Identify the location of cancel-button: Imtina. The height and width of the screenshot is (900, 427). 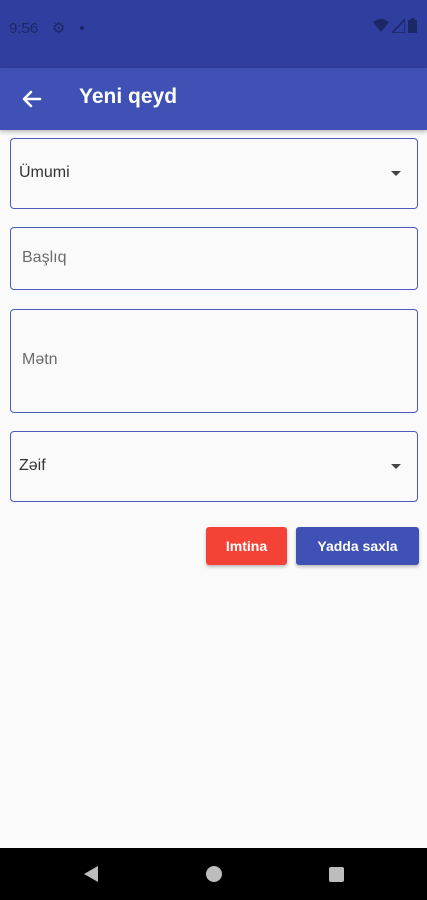
(246, 546).